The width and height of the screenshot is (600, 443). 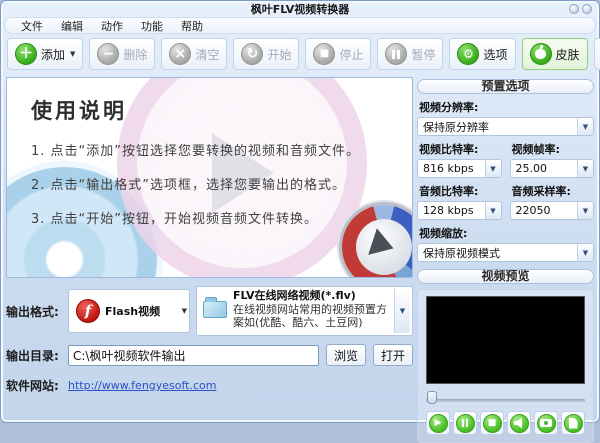 I want to click on video-bitrate-label: 视频比特率:, so click(x=449, y=149).